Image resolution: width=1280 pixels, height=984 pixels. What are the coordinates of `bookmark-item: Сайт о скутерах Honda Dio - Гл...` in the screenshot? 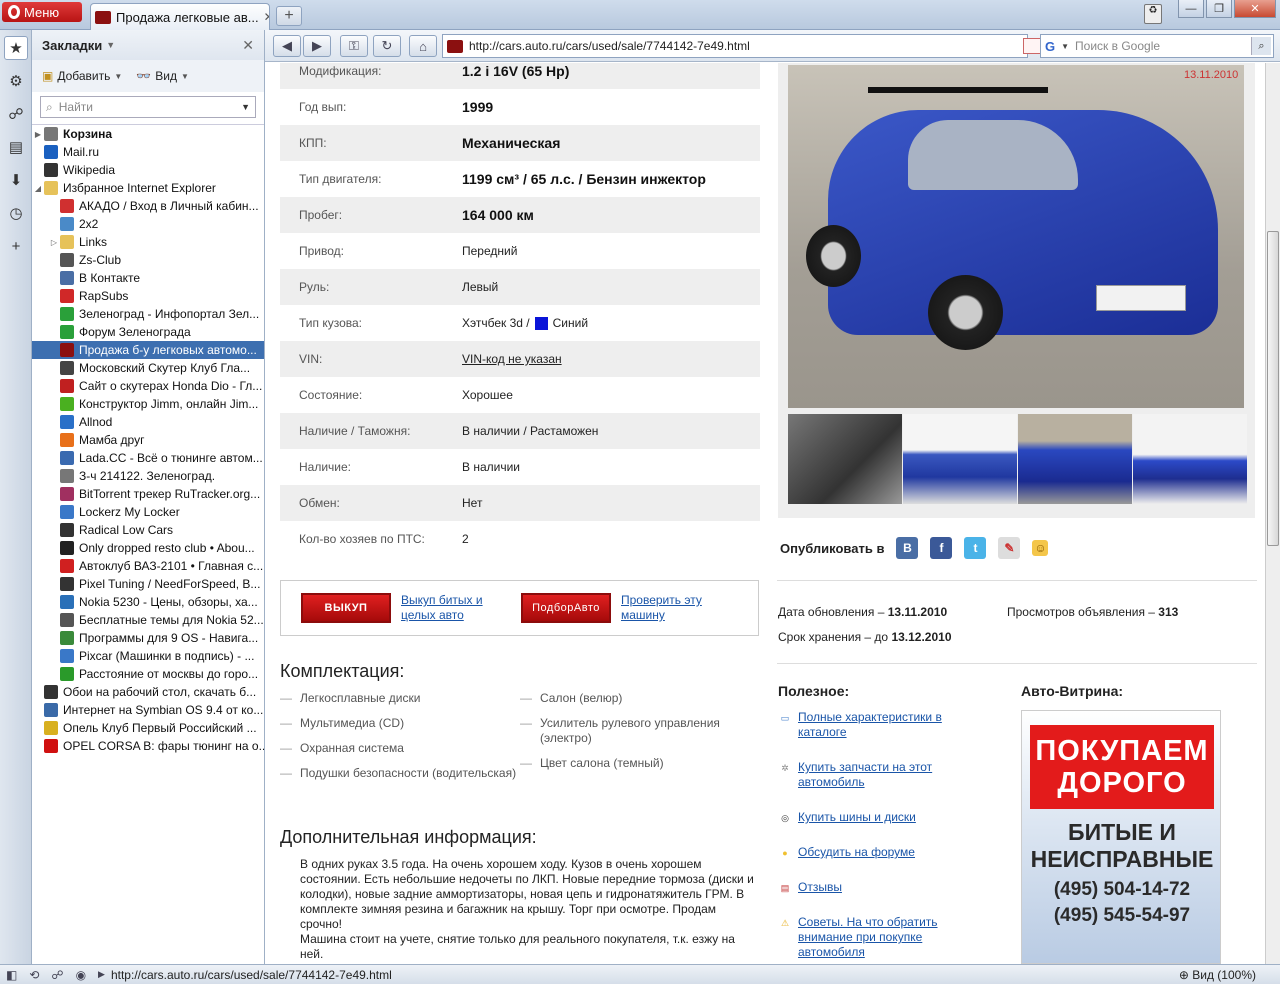 It's located at (148, 386).